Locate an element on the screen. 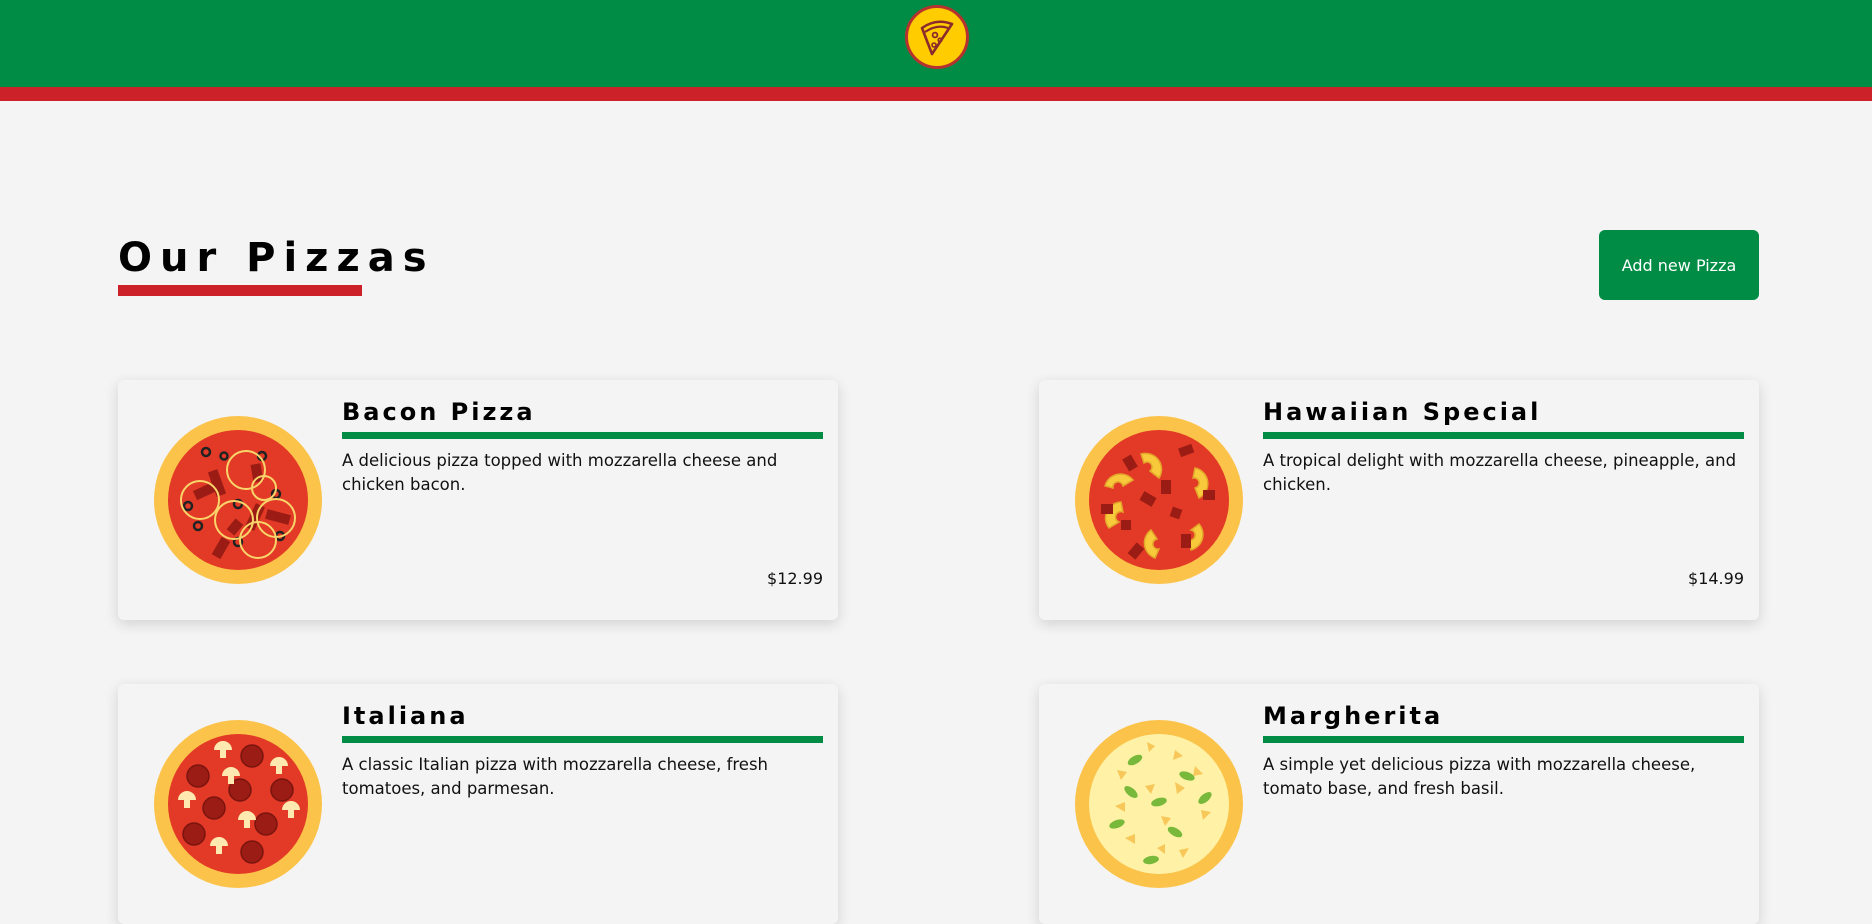  pizza-name: Hawaiian Special is located at coordinates (1402, 412).